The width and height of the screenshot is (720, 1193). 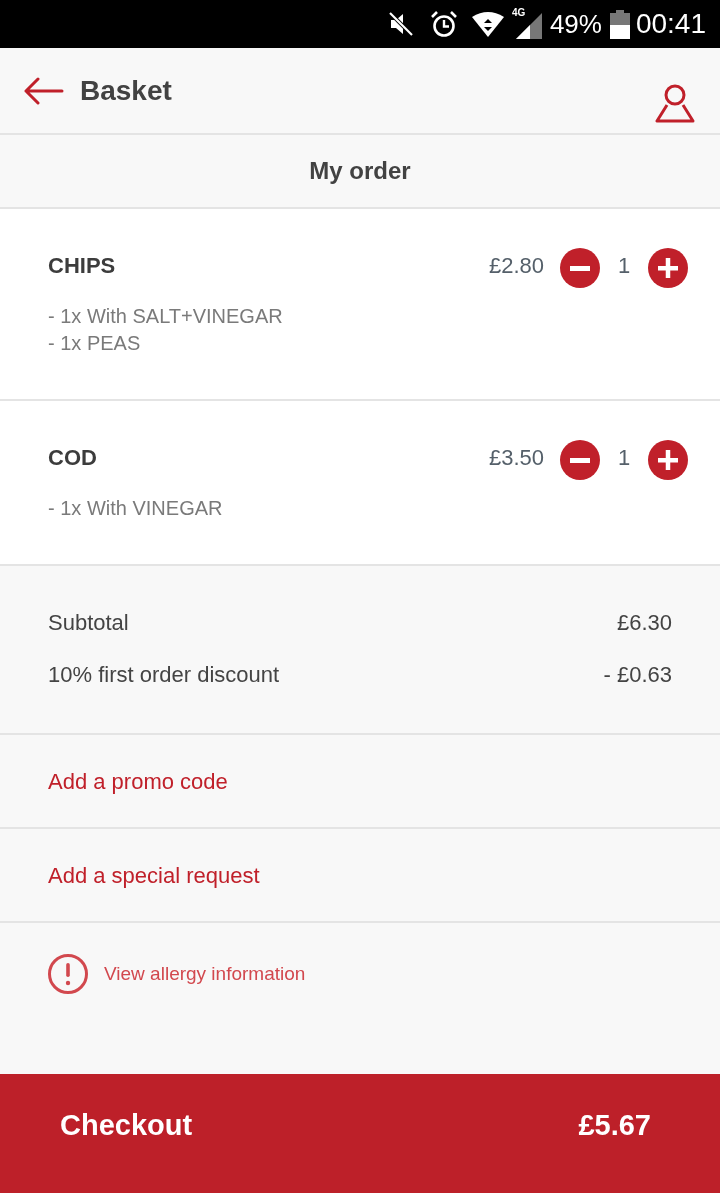 What do you see at coordinates (487, 24) in the screenshot?
I see `wifi-icon` at bounding box center [487, 24].